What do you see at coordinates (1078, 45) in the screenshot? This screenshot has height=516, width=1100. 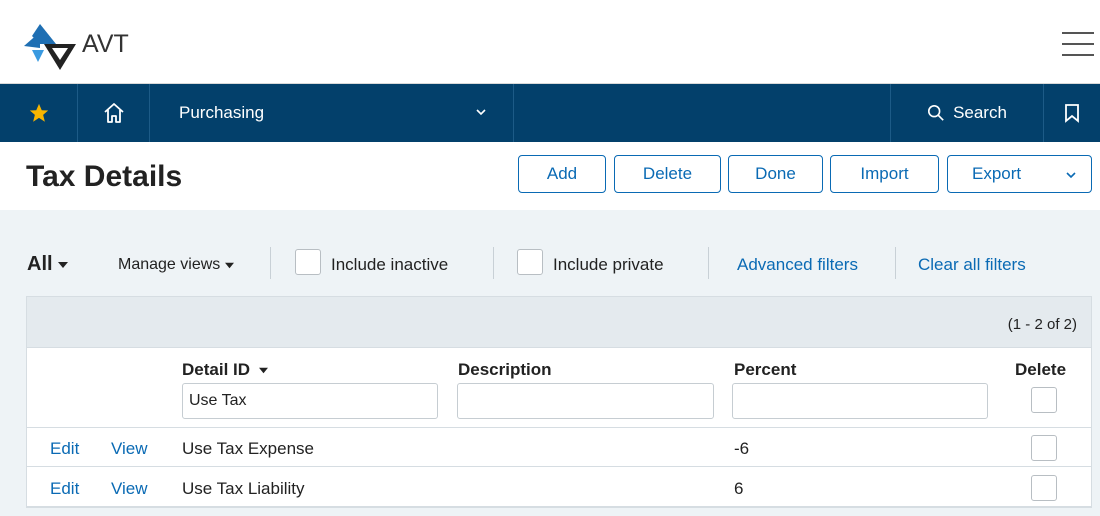 I see `hamburger-menu-icon` at bounding box center [1078, 45].